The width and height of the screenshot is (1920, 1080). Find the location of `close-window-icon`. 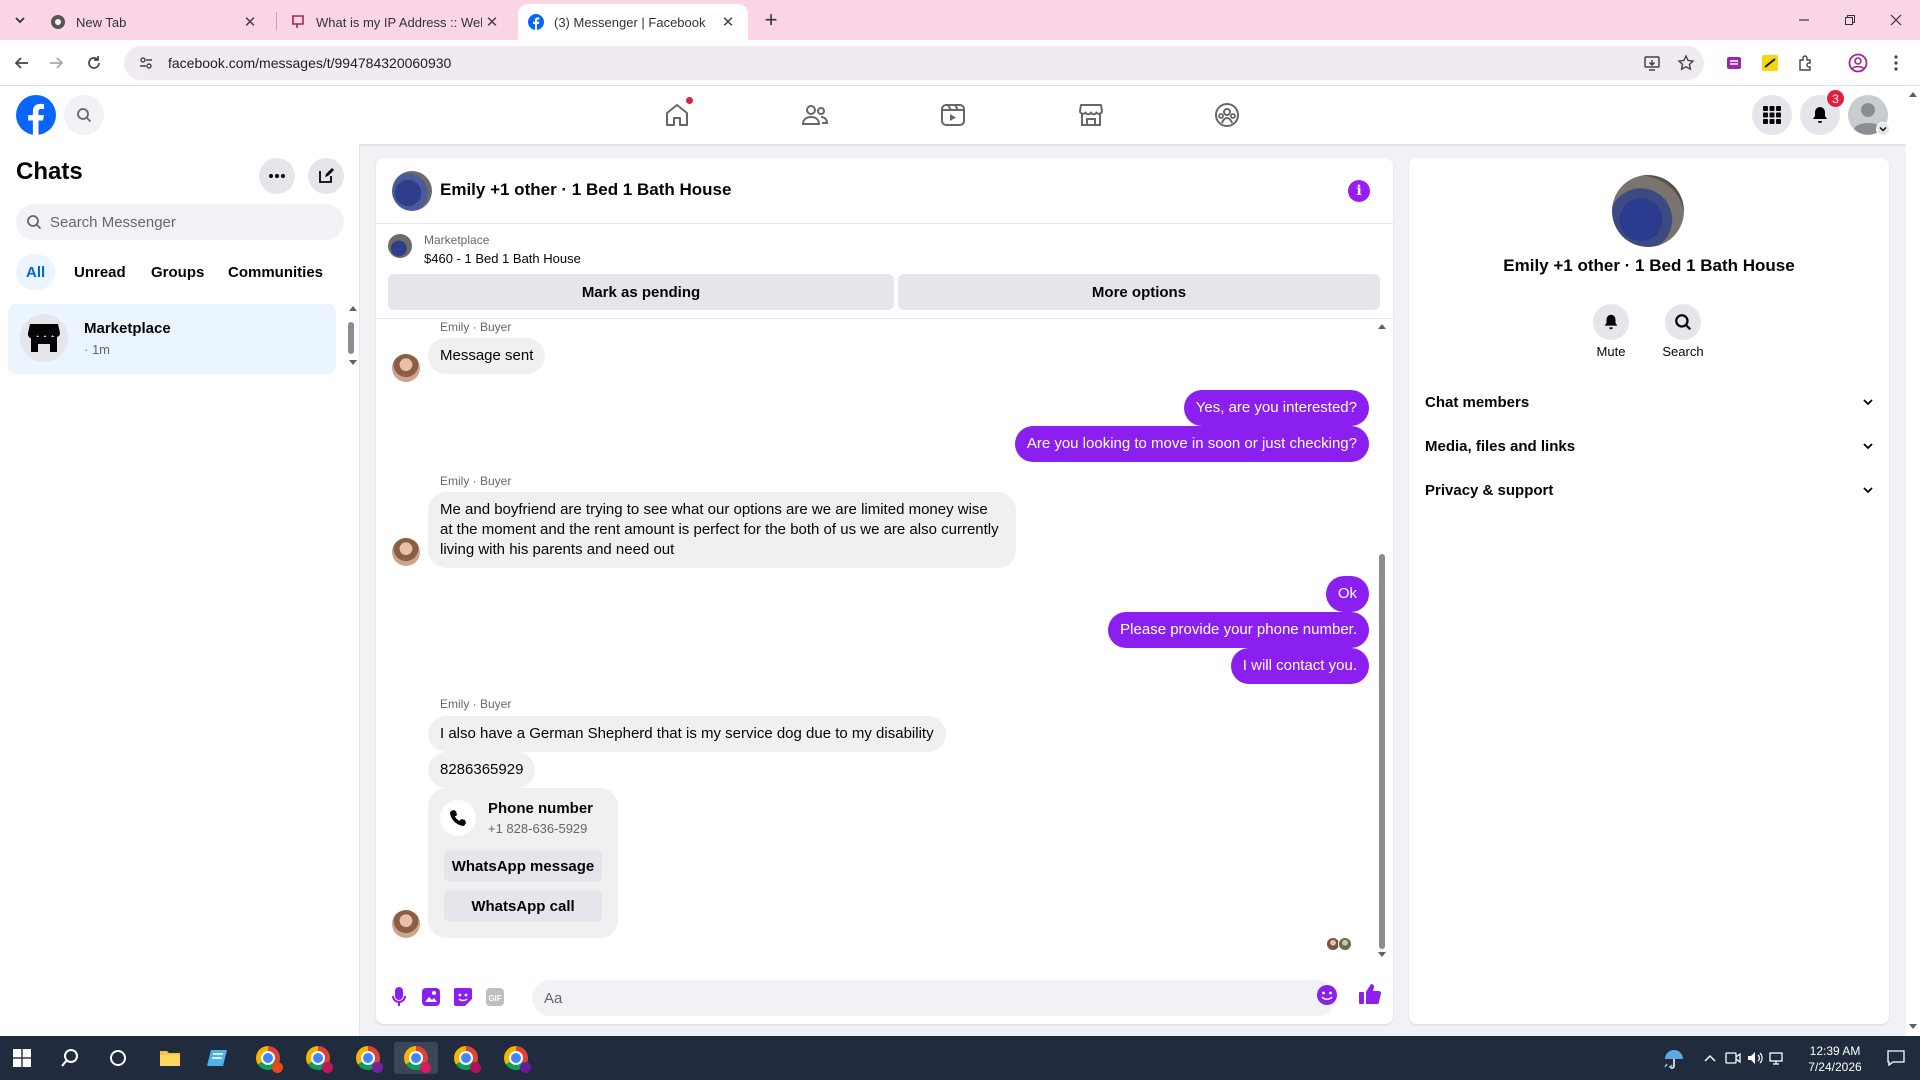

close-window-icon is located at coordinates (1896, 20).